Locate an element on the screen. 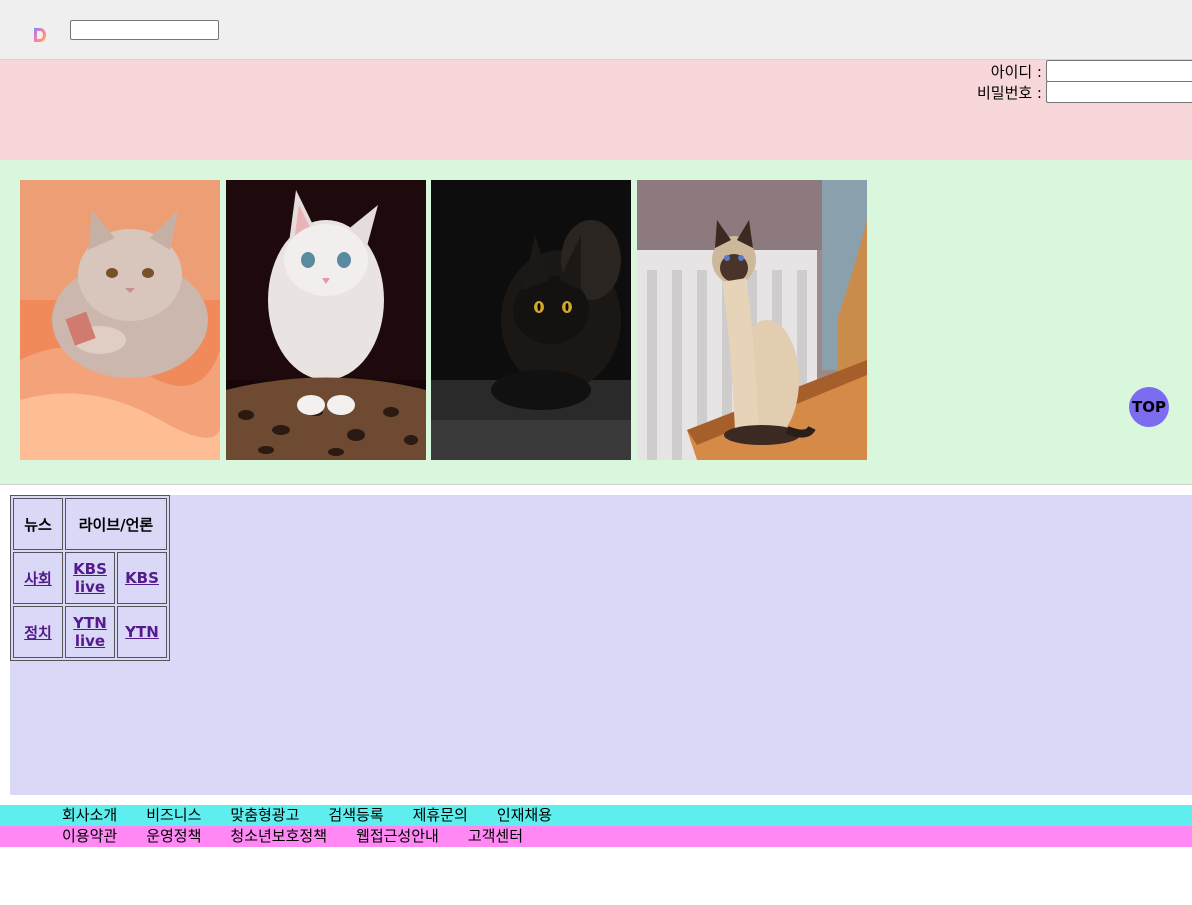 Image resolution: width=1192 pixels, height=905 pixels. footer-link-careers: 인재채용 is located at coordinates (524, 815).